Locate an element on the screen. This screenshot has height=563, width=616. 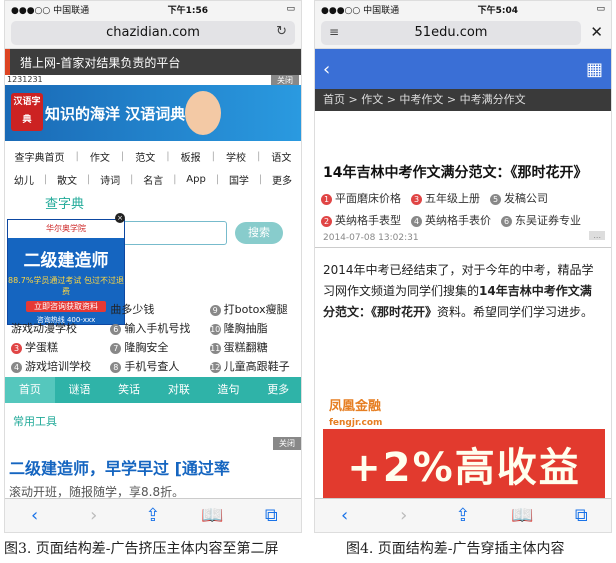
dict-logo: 查字典 is located at coordinates (65, 204).